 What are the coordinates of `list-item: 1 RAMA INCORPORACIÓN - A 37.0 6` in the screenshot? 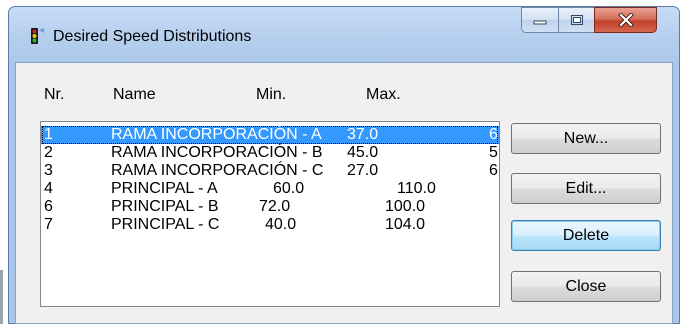 It's located at (270, 135).